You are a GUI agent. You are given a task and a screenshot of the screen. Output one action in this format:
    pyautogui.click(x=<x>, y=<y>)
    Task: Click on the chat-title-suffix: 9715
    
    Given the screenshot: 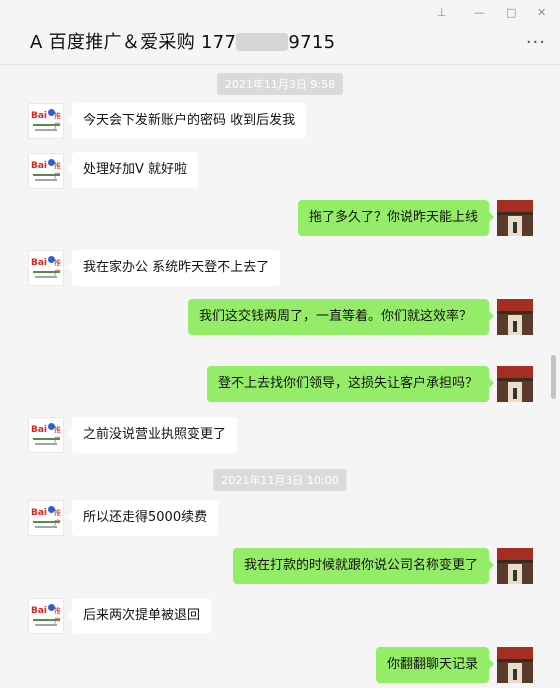 What is the action you would take?
    pyautogui.click(x=312, y=42)
    